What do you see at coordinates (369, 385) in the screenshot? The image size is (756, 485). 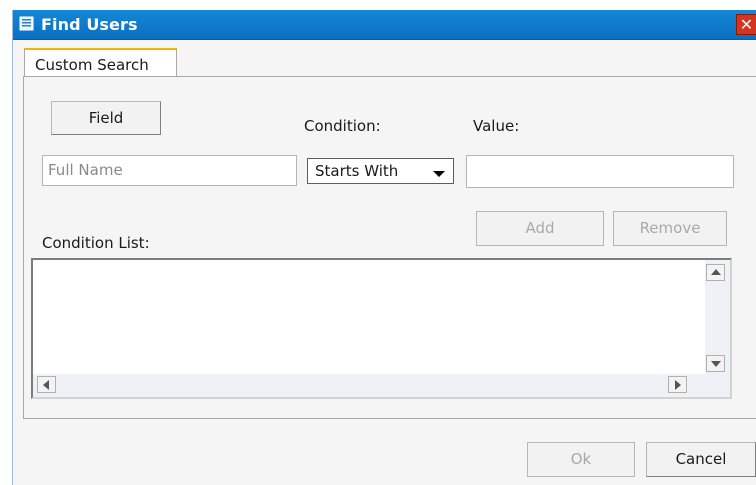 I see `horizontal-scrollbar` at bounding box center [369, 385].